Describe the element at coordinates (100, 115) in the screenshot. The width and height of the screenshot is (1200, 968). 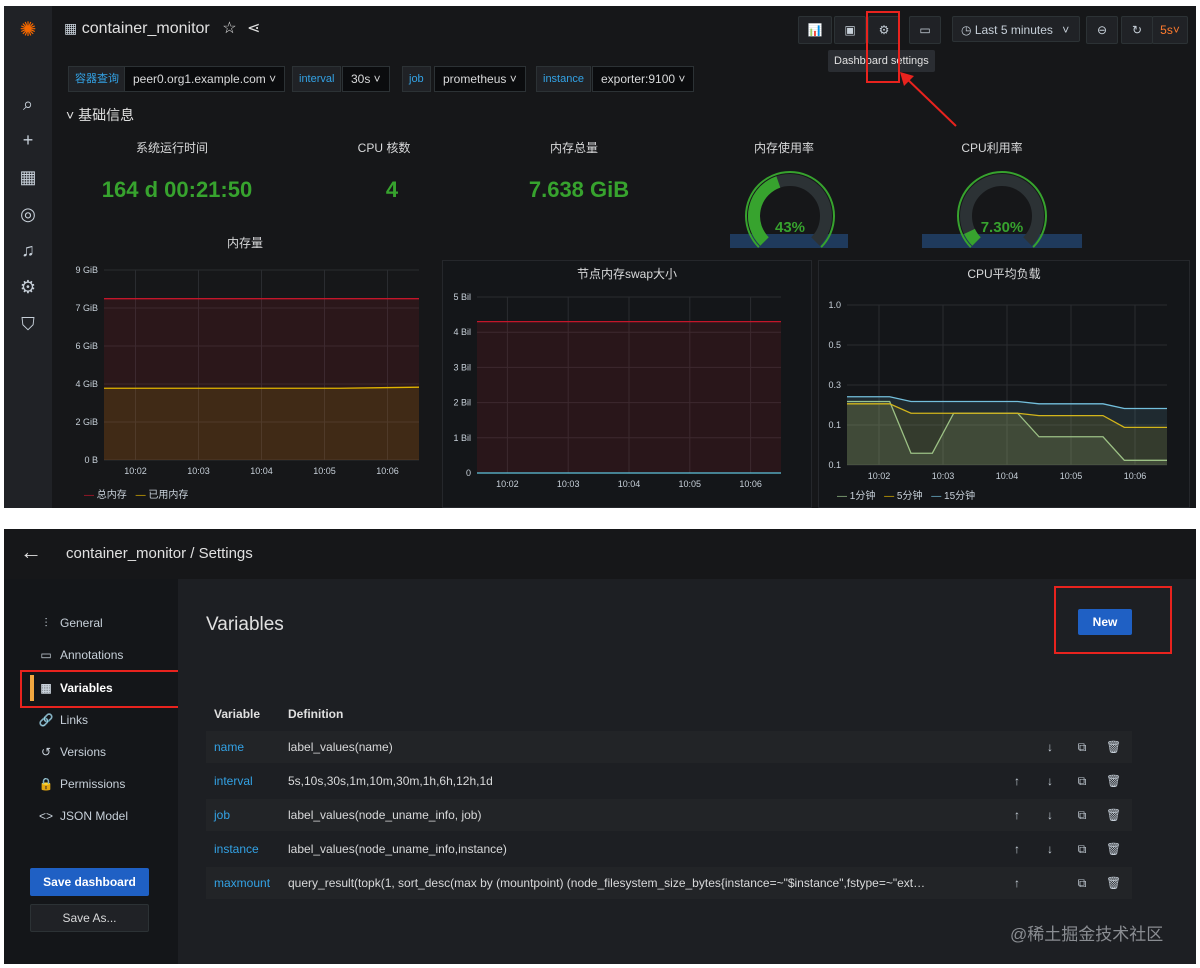
I see `row-title: ˅ 基础信息` at that location.